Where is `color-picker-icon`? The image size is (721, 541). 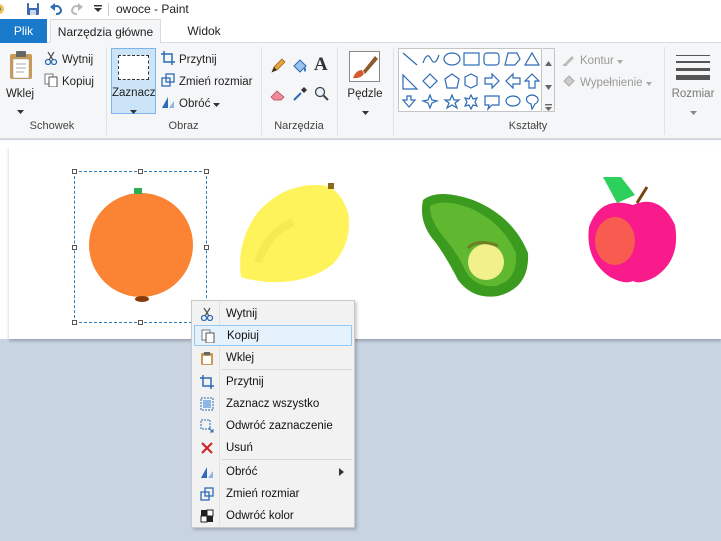 color-picker-icon is located at coordinates (300, 95).